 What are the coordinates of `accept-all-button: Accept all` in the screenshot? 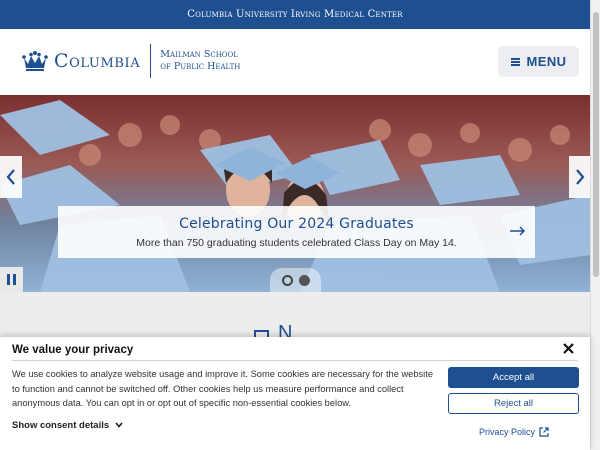 It's located at (513, 377).